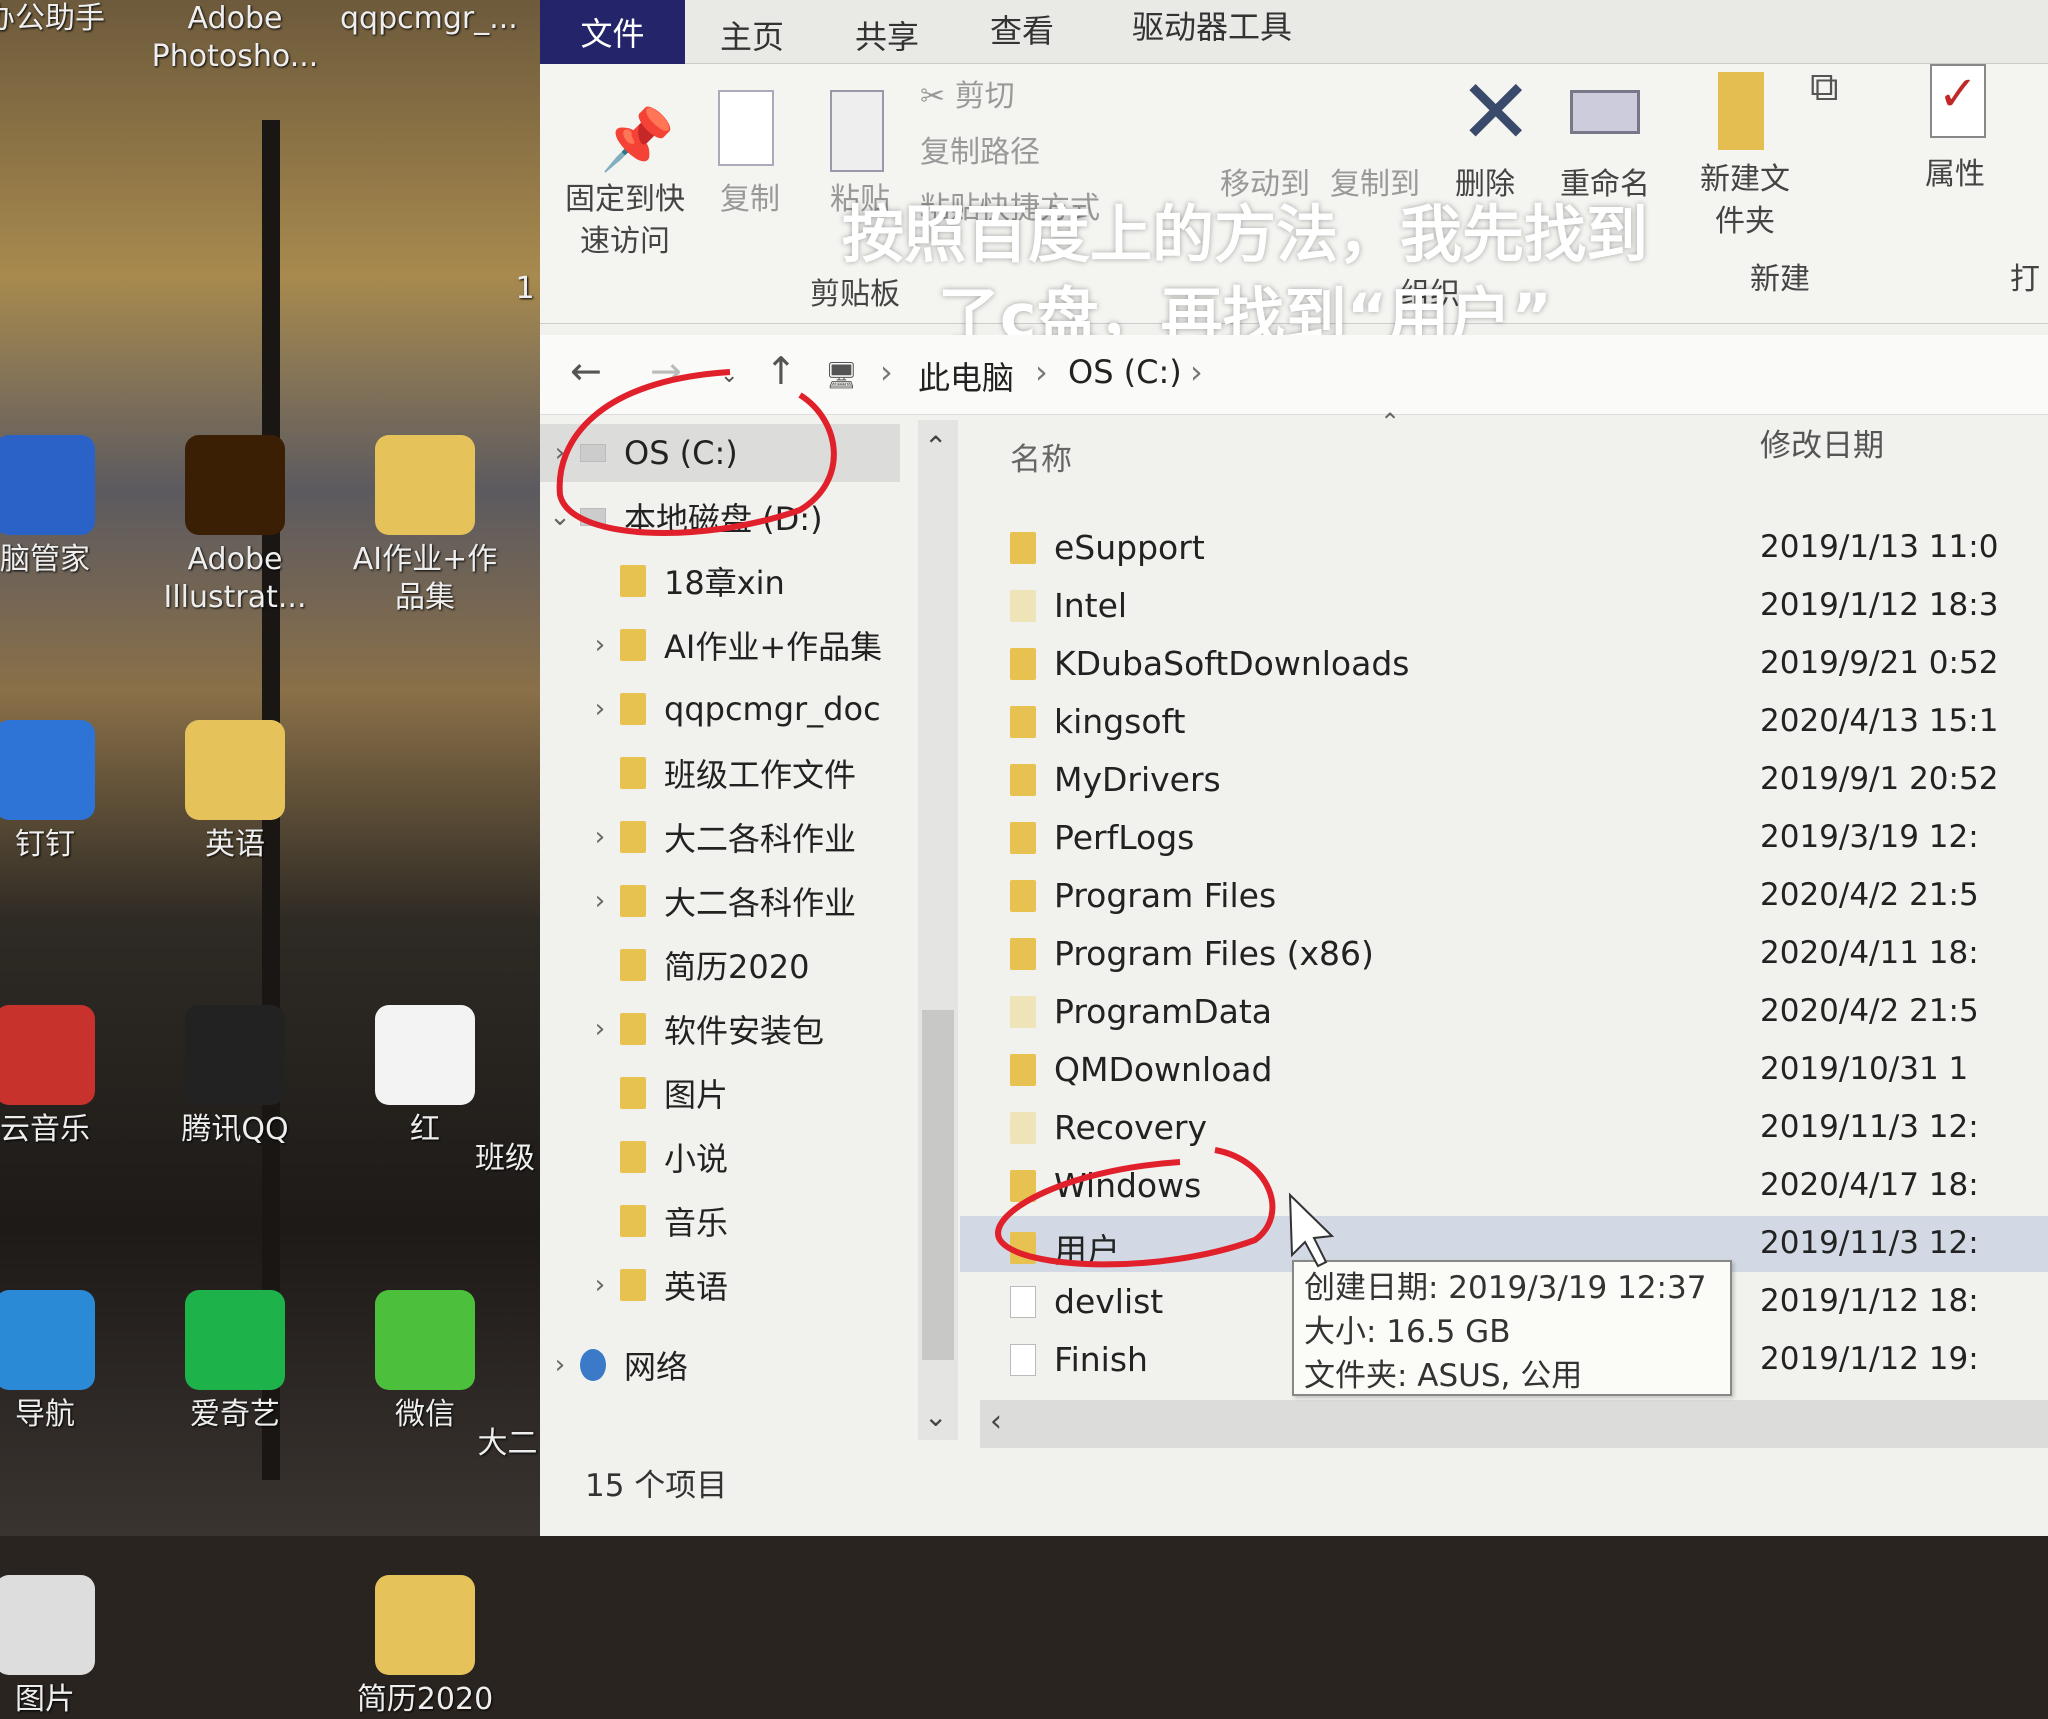 The height and width of the screenshot is (1719, 2048). I want to click on tab-home: 主页, so click(752, 35).